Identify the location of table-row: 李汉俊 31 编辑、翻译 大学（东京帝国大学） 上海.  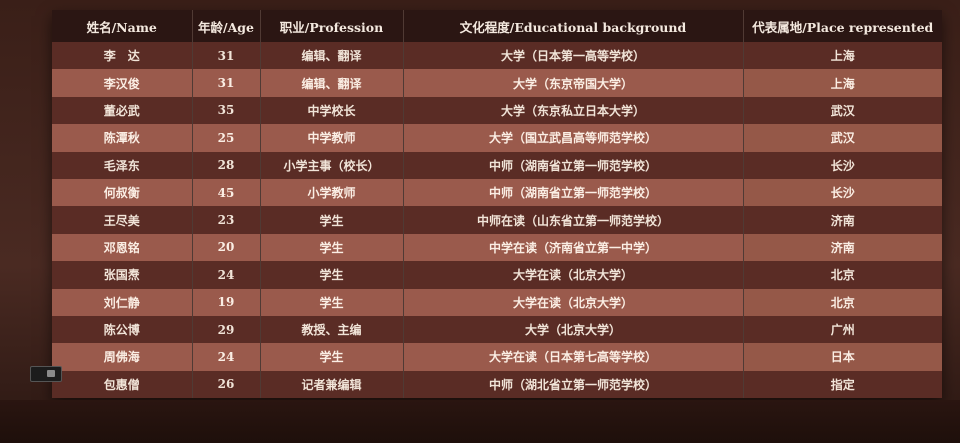
(497, 83).